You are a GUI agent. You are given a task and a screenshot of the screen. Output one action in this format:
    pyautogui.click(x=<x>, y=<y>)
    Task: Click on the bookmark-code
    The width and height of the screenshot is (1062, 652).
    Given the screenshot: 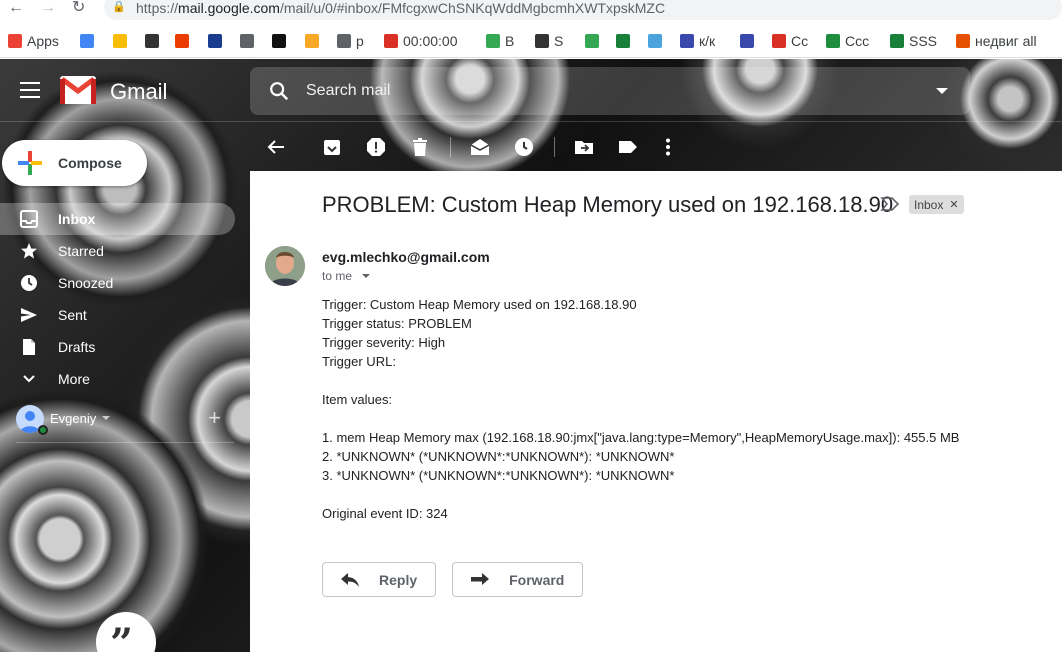 What is the action you would take?
    pyautogui.click(x=623, y=41)
    